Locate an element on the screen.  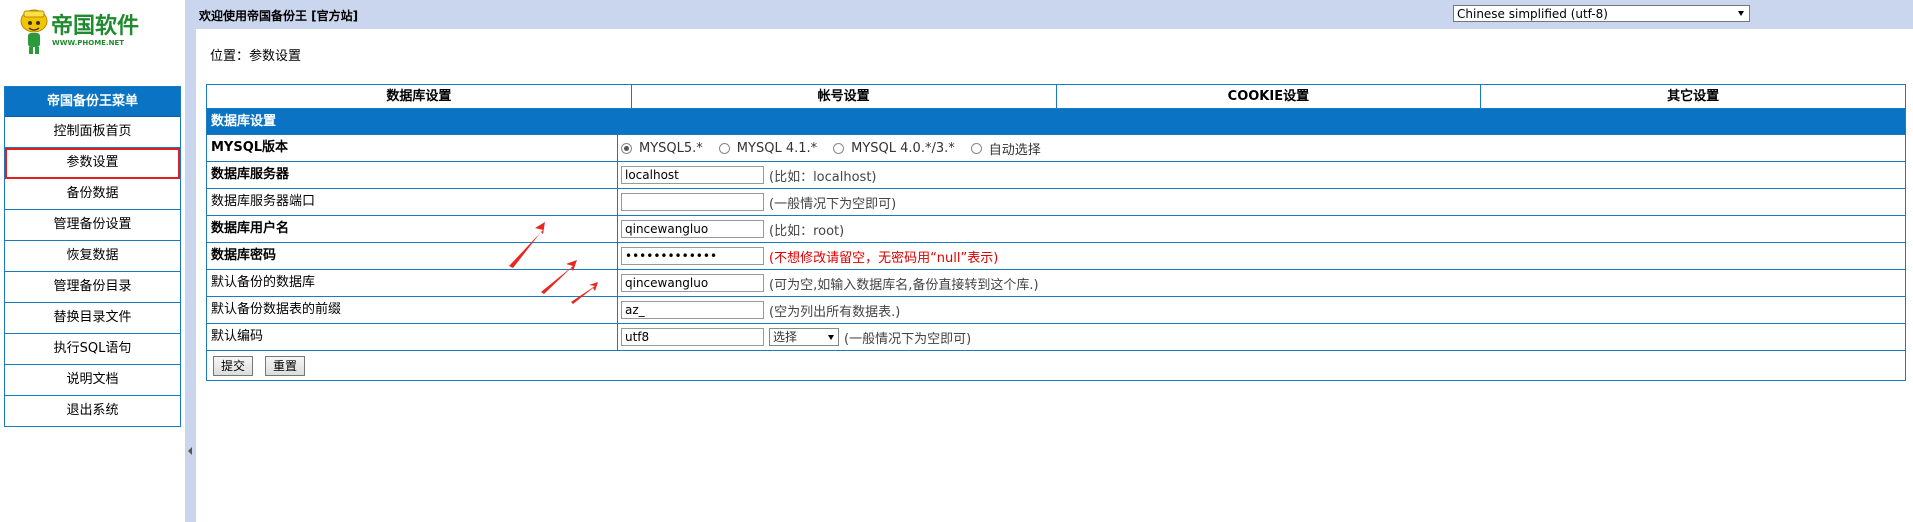
mysql-version-label: MYSQL版本 is located at coordinates (412, 148).